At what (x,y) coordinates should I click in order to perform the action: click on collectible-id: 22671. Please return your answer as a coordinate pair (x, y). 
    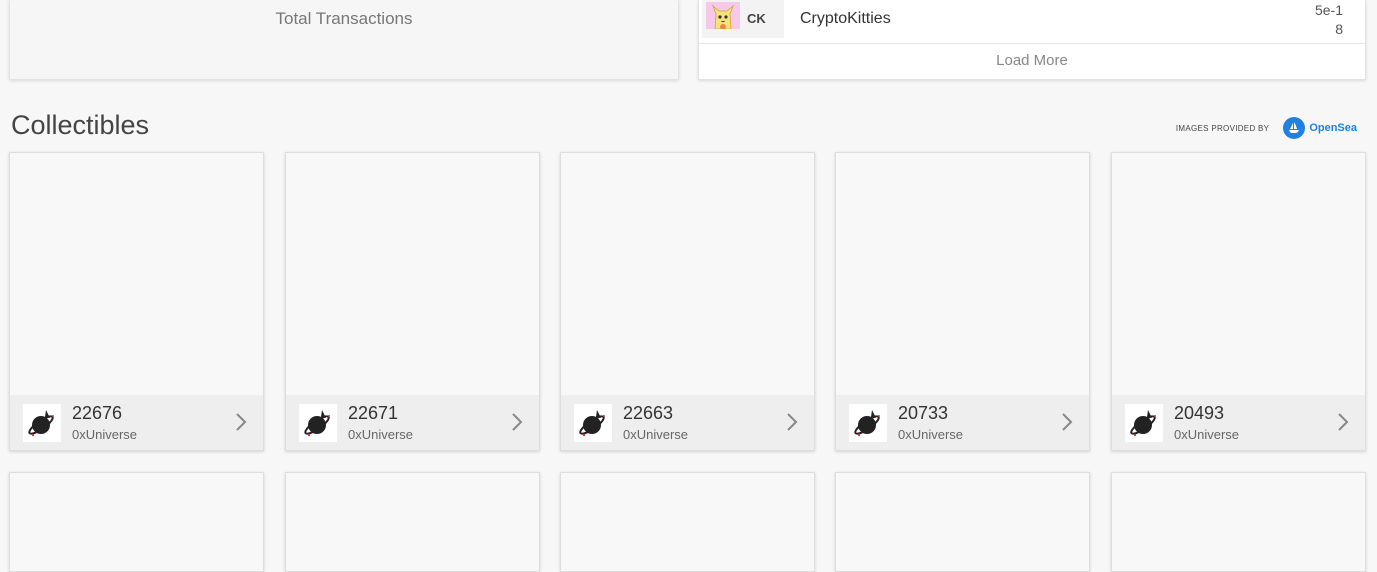
    Looking at the image, I should click on (373, 413).